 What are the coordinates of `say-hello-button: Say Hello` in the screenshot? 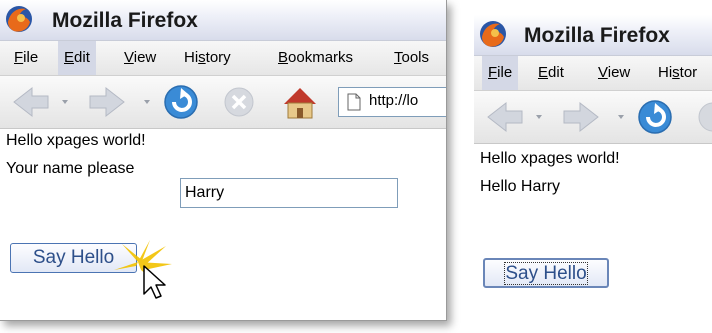 It's located at (546, 273).